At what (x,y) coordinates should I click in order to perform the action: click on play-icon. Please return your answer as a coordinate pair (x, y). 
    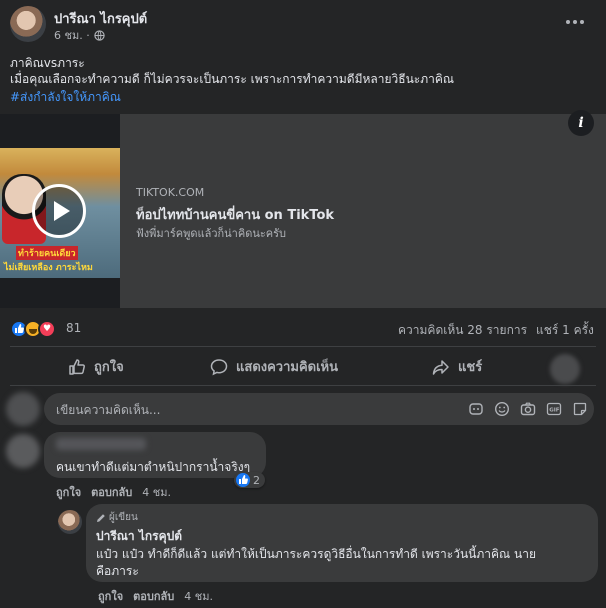
    Looking at the image, I should click on (62, 211).